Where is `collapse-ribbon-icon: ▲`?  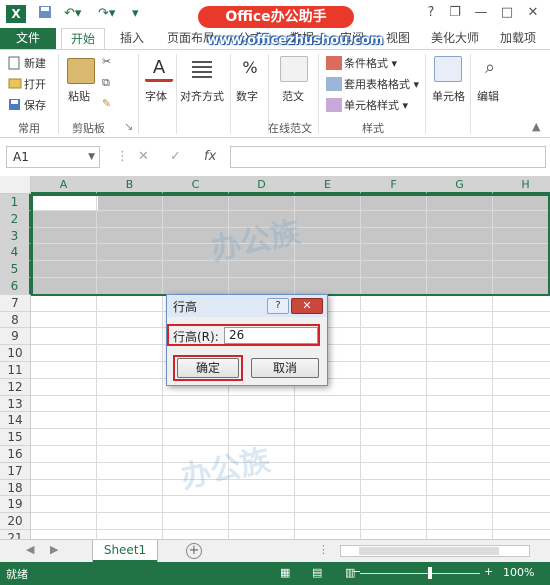
collapse-ribbon-icon: ▲ is located at coordinates (536, 126).